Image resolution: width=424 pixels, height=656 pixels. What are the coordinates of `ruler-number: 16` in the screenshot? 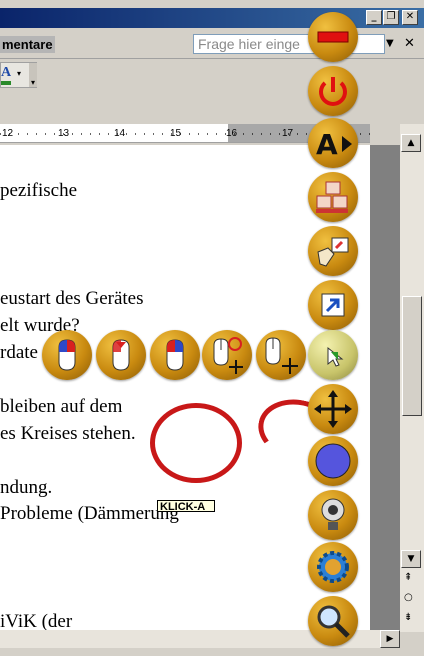 It's located at (232, 133).